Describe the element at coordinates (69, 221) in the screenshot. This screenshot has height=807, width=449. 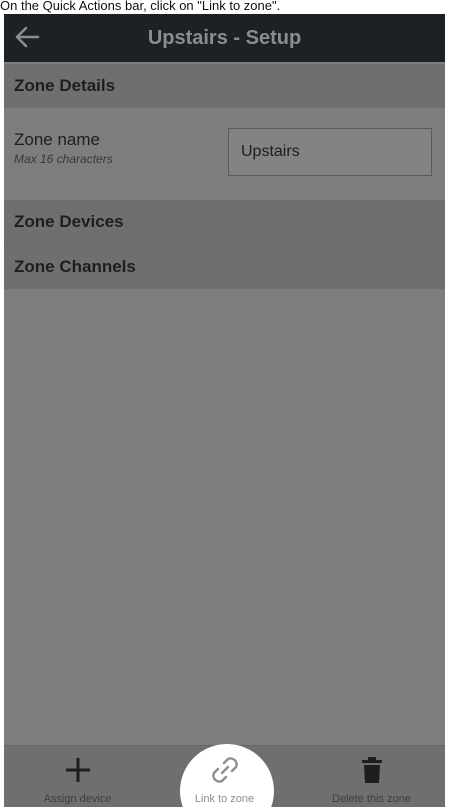
I see `section-zone-devices-label: Zone Devices` at that location.